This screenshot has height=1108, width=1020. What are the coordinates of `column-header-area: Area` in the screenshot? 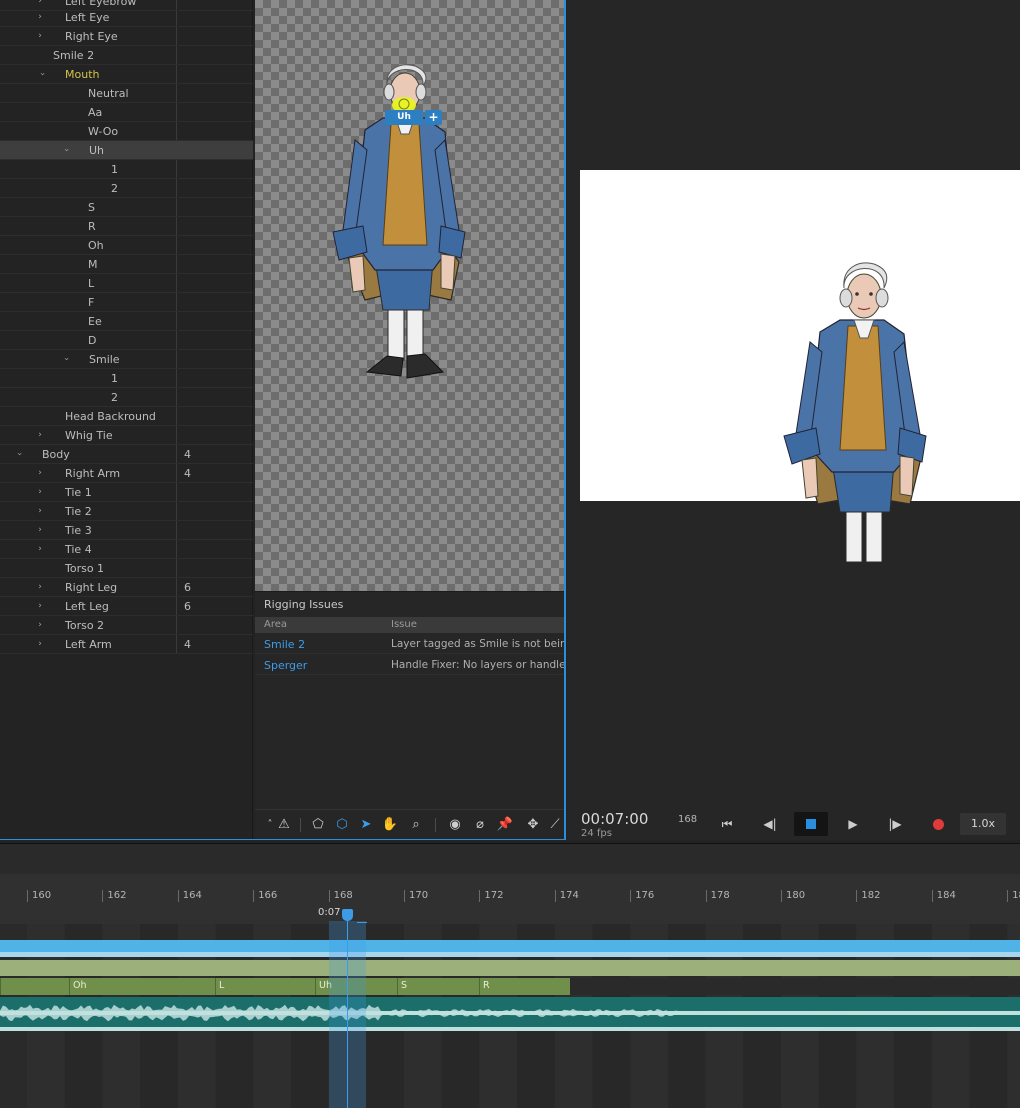 It's located at (275, 624).